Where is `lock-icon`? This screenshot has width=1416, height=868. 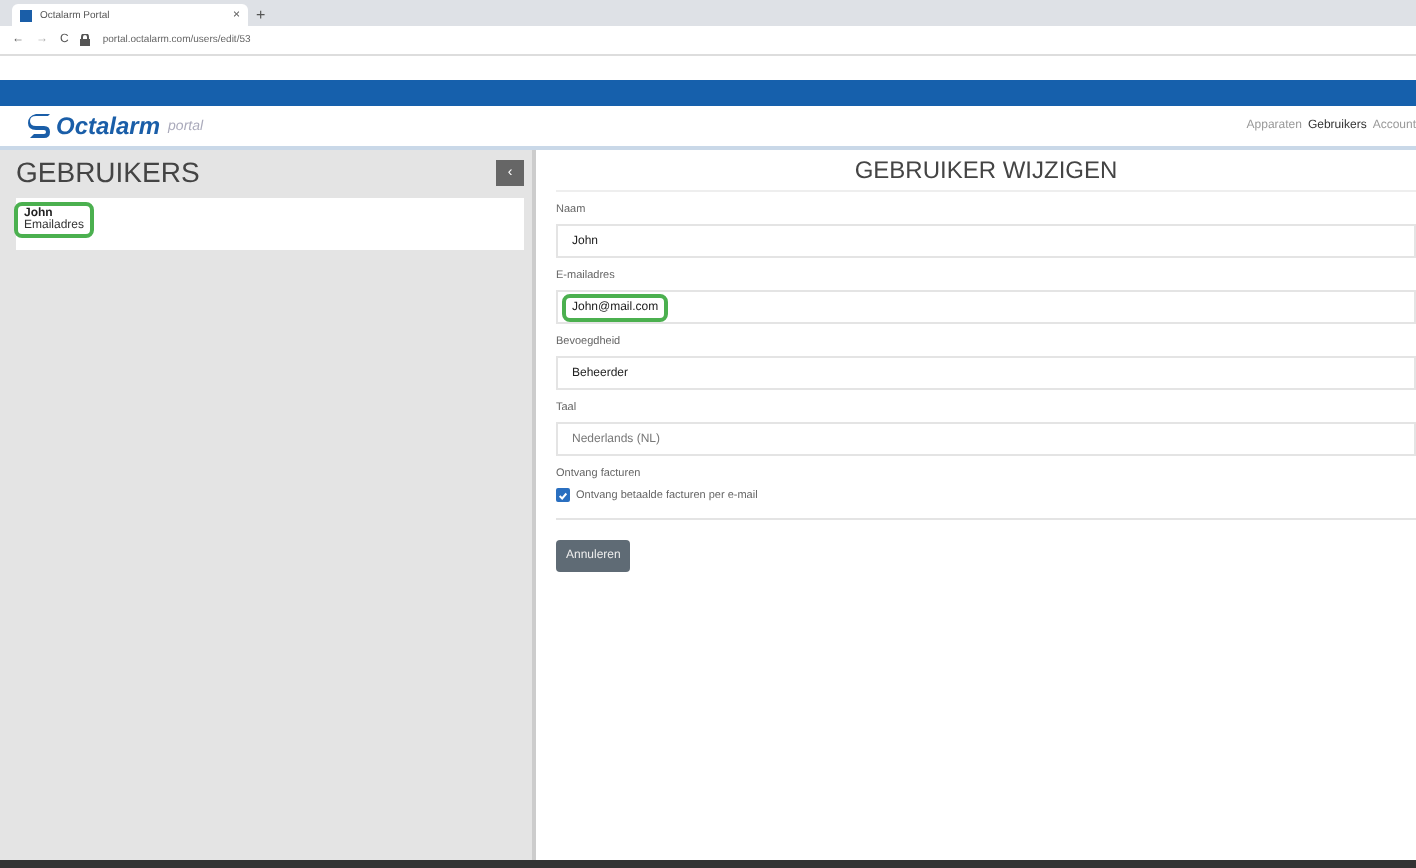
lock-icon is located at coordinates (85, 40).